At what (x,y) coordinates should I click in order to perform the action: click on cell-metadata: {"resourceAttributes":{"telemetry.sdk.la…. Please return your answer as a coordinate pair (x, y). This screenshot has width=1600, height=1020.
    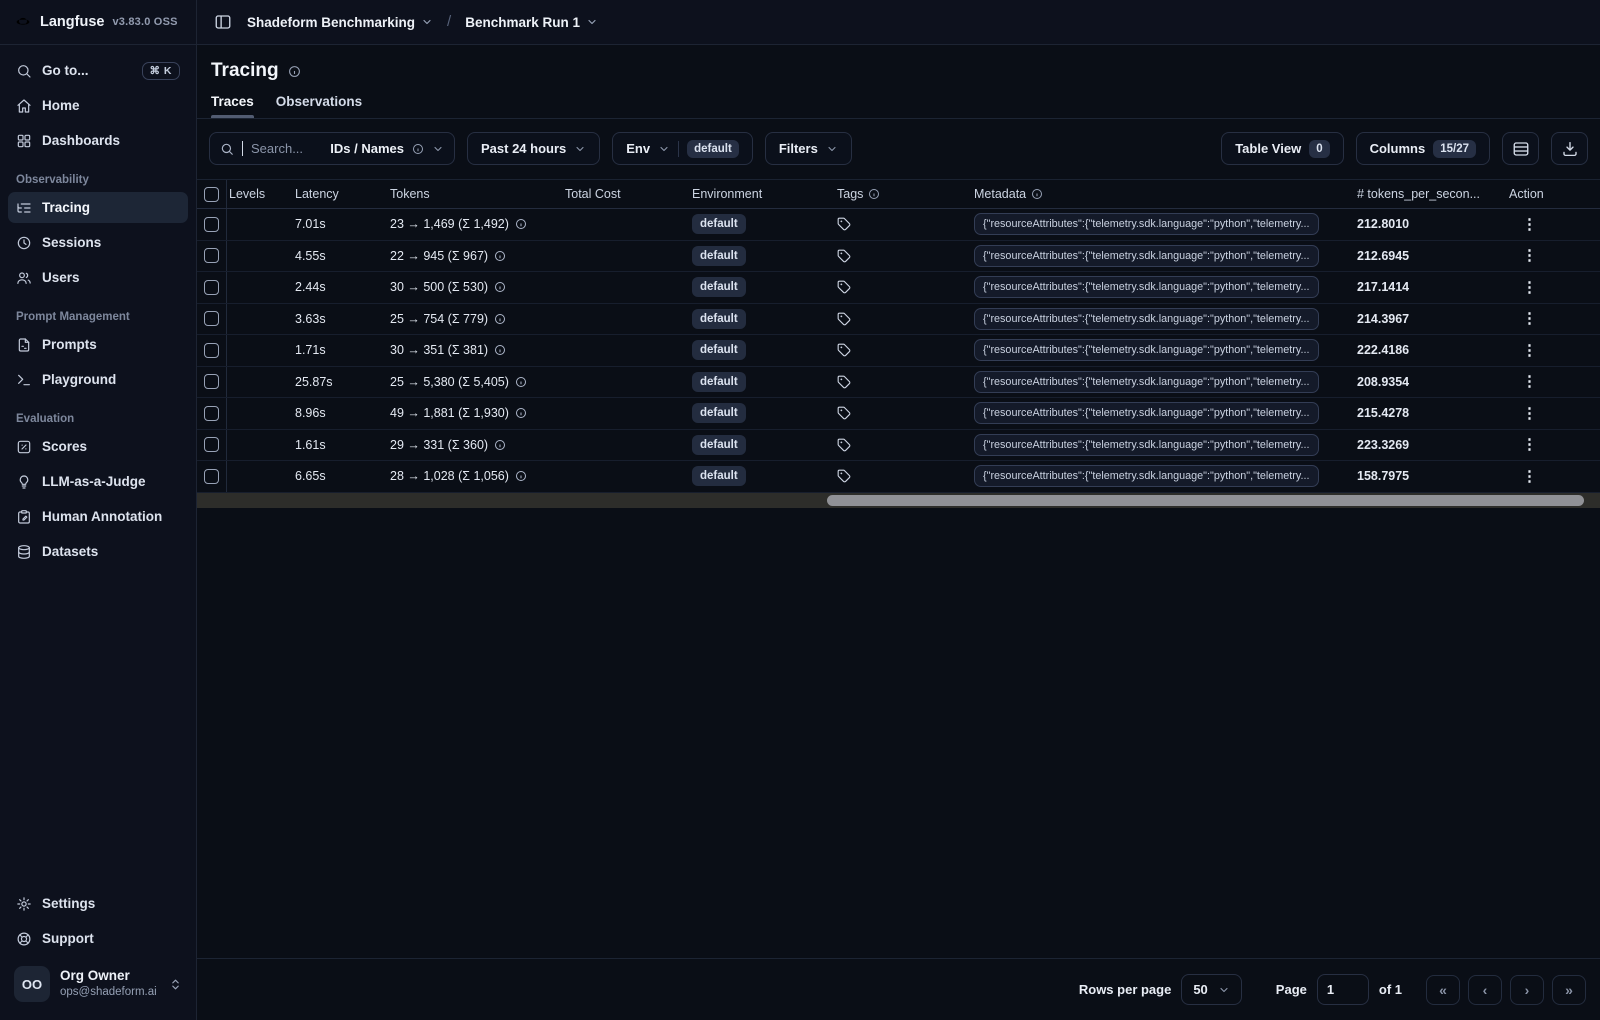
    Looking at the image, I should click on (1162, 224).